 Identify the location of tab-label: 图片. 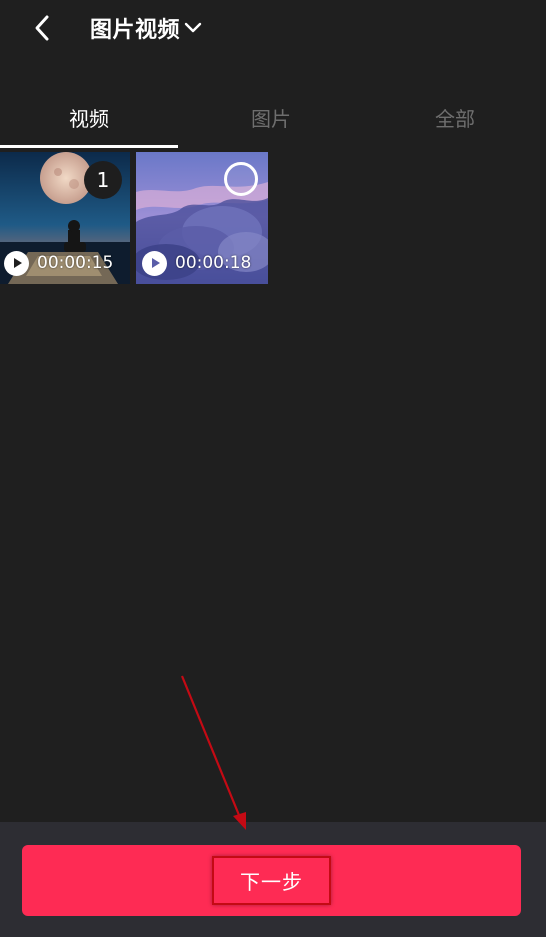
(271, 118).